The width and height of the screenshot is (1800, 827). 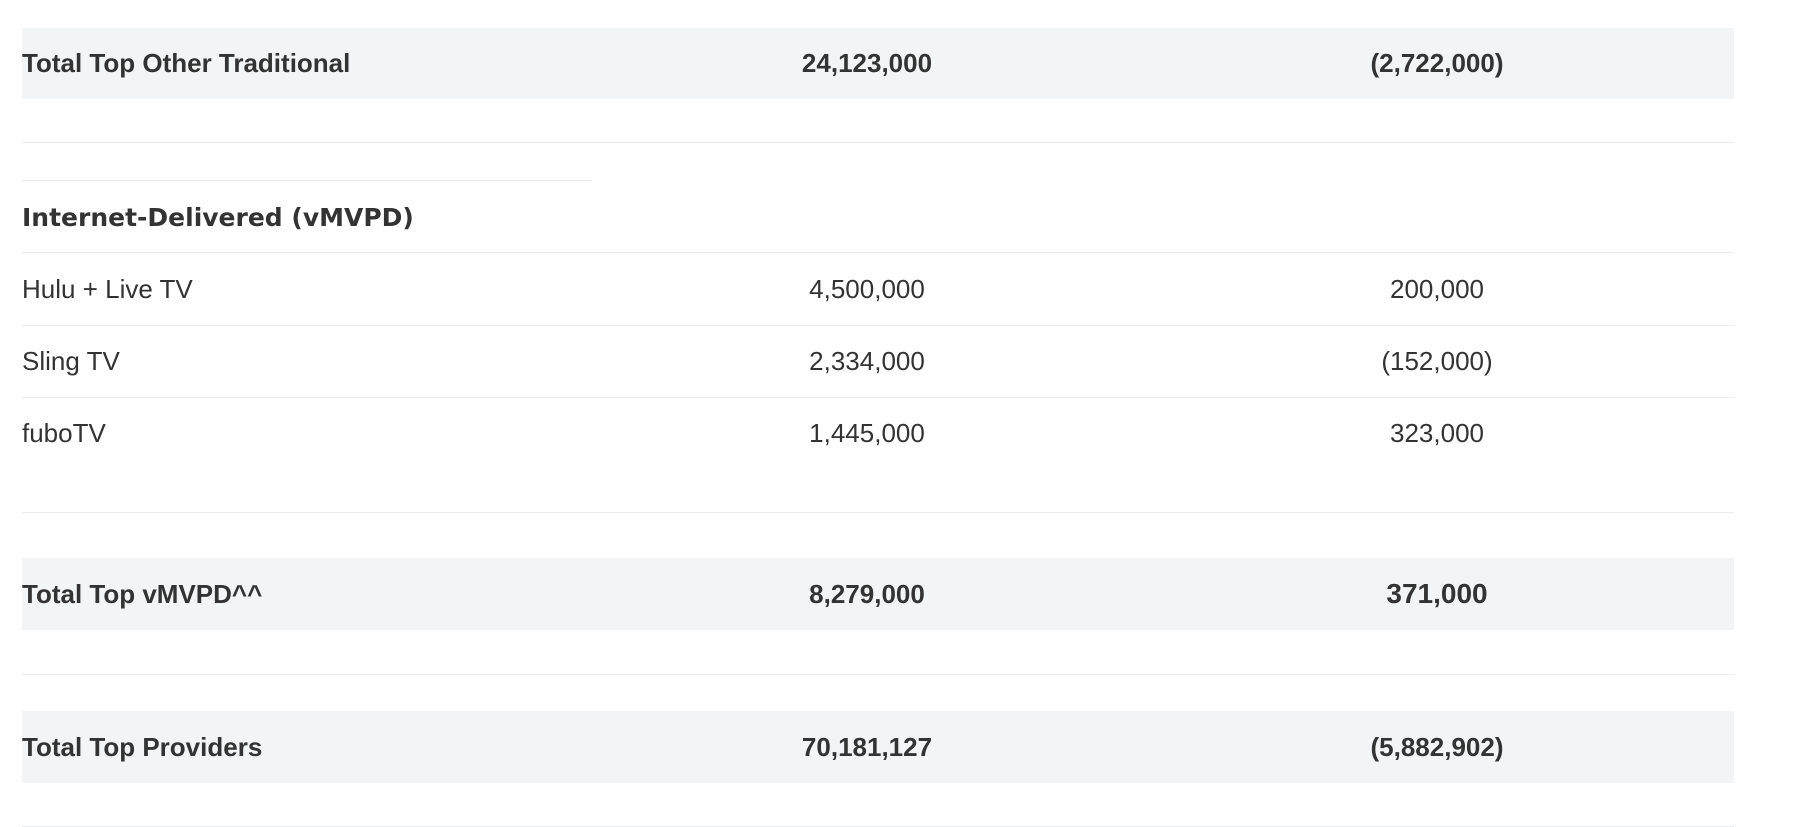 I want to click on table-row: fuboTV 1,445,000 323,000, so click(x=878, y=433).